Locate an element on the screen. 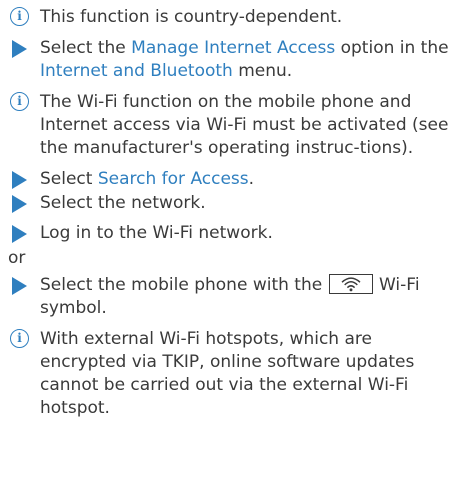  internet-and-bluetooth-link: Internet and Bluetooth is located at coordinates (136, 71).